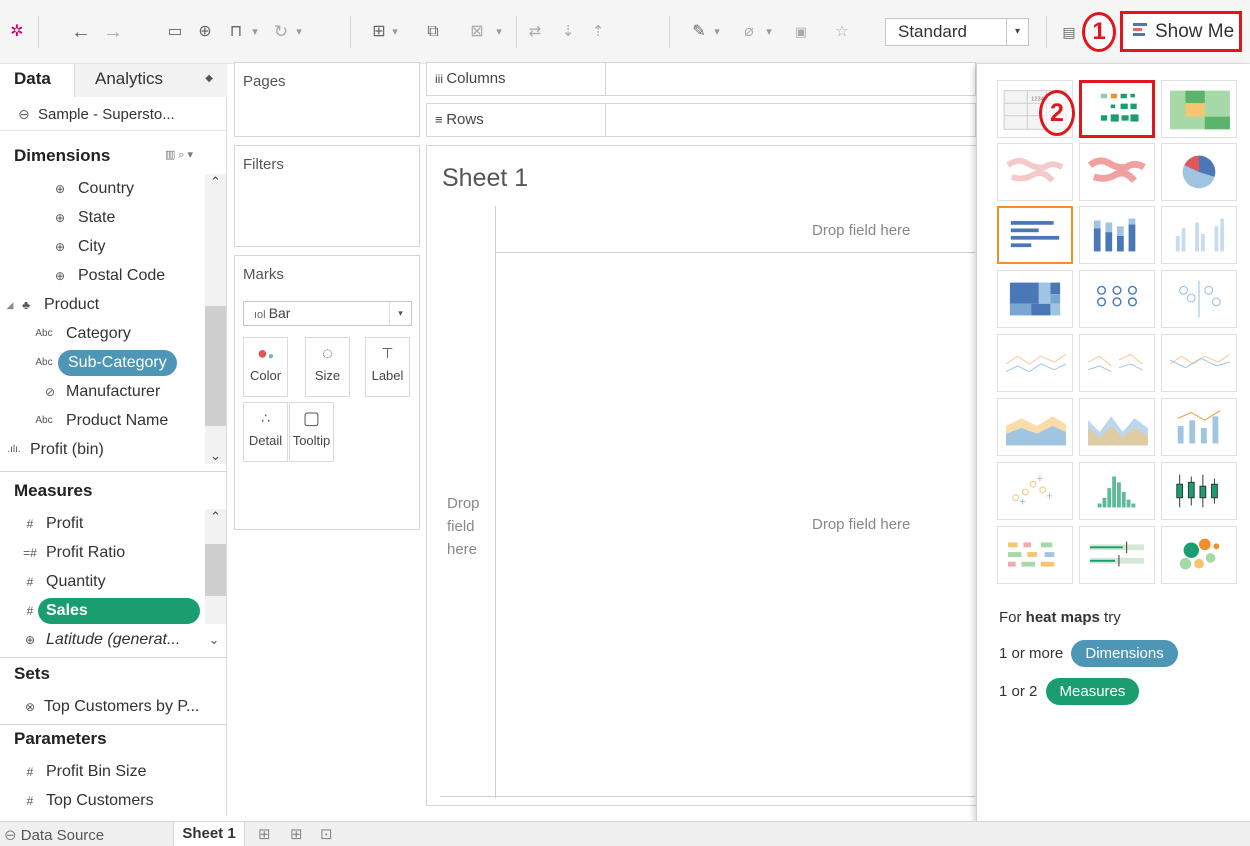 This screenshot has height=846, width=1250. Describe the element at coordinates (1199, 363) in the screenshot. I see `chart-type-dual-lines` at that location.